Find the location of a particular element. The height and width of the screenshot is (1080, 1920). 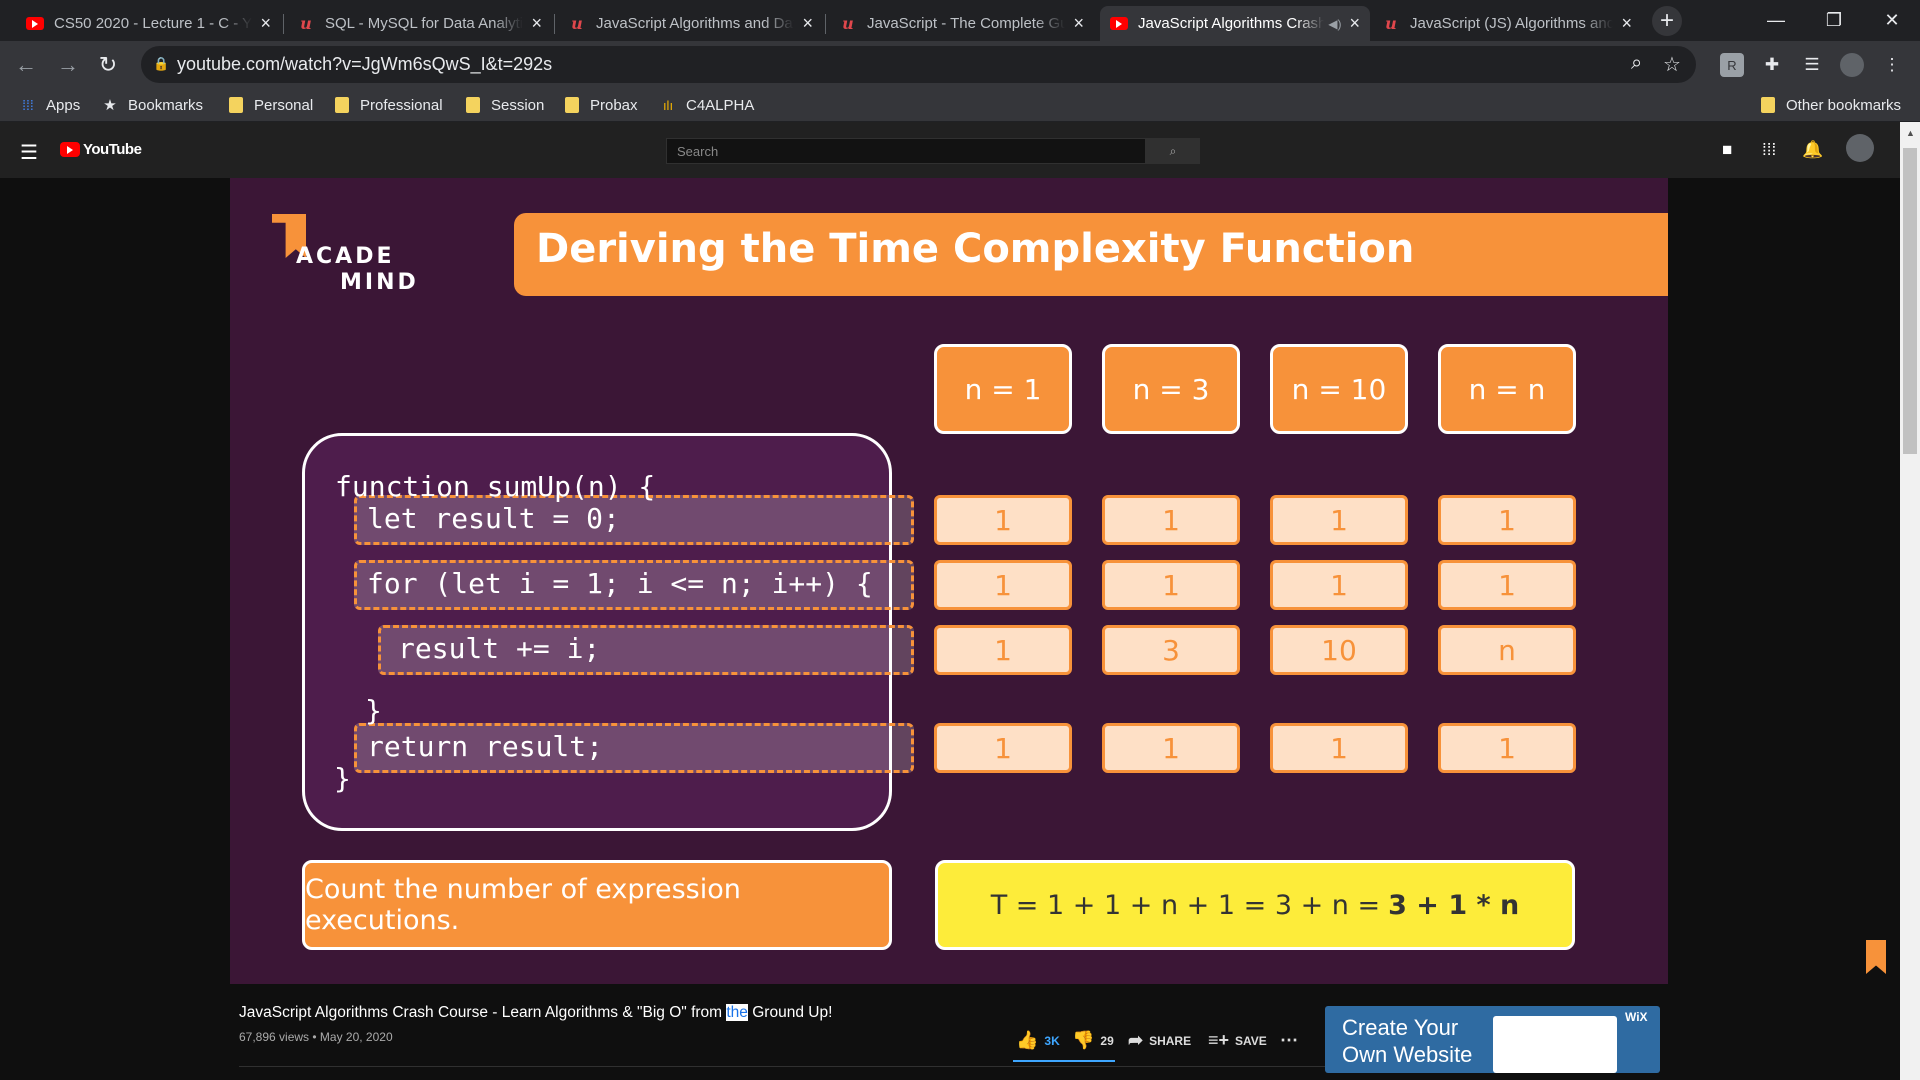

bookmark-label: Apps is located at coordinates (63, 105).